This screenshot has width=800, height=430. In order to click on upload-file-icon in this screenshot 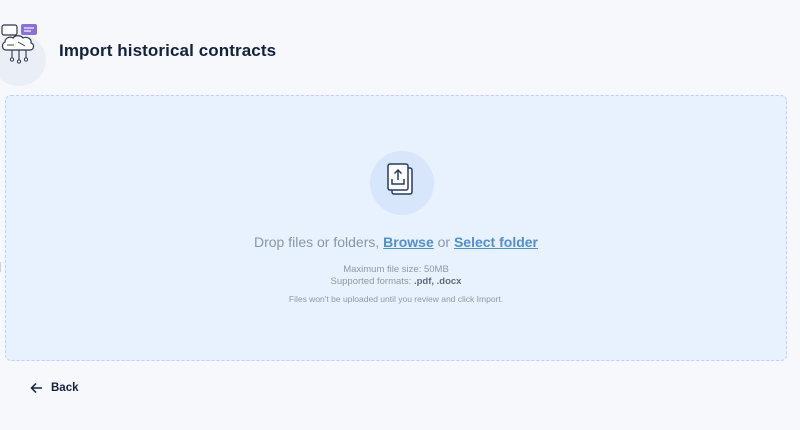, I will do `click(403, 184)`.